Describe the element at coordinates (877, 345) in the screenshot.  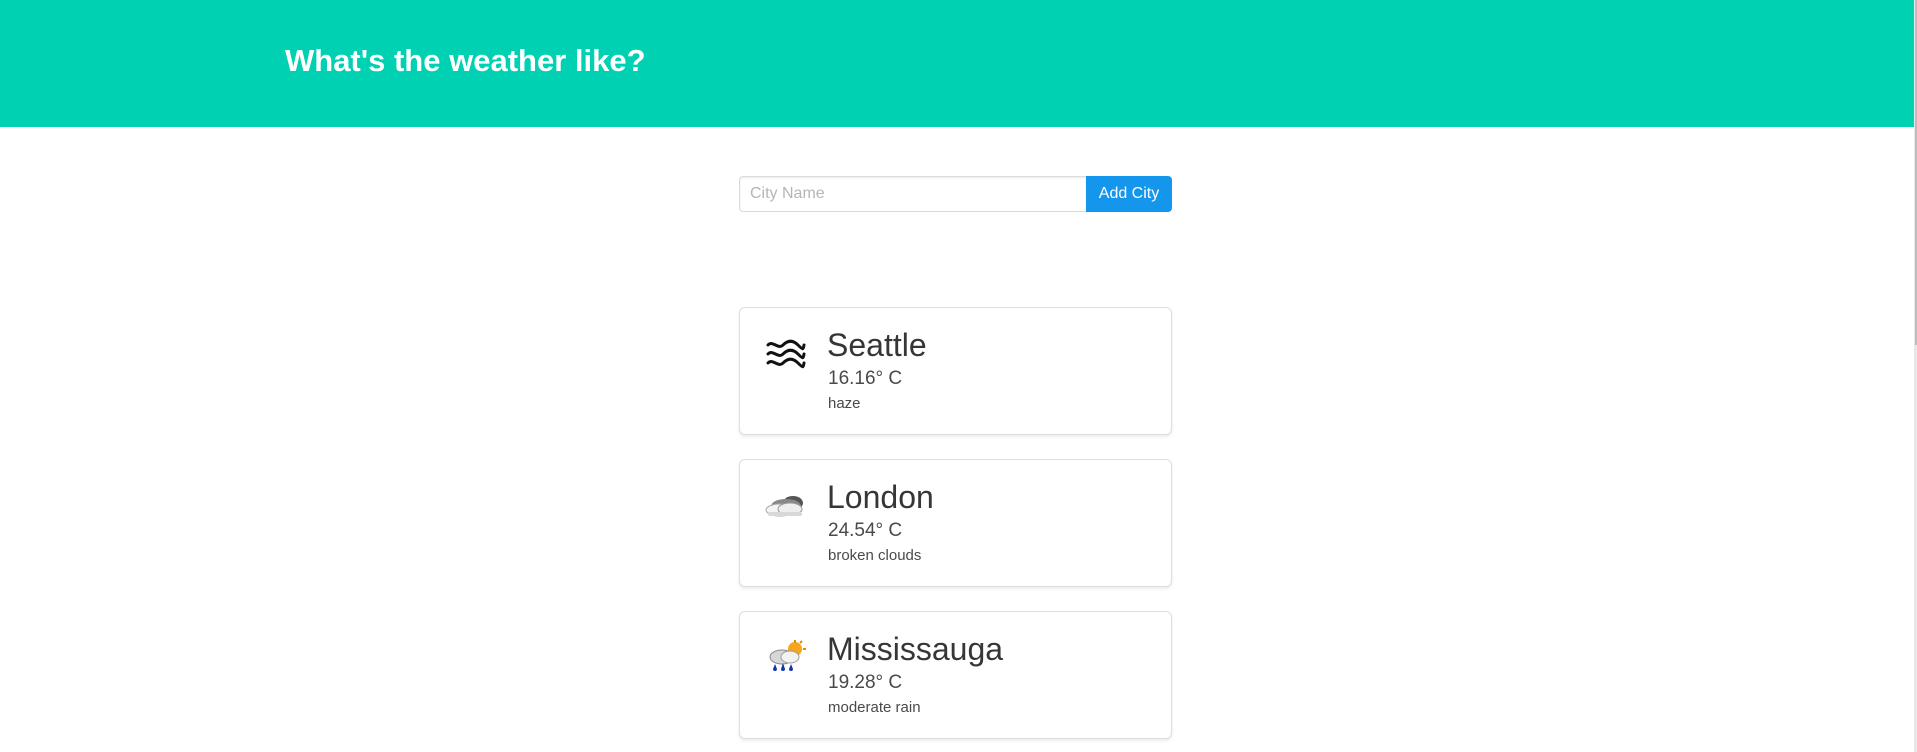
I see `city-name: Seattle` at that location.